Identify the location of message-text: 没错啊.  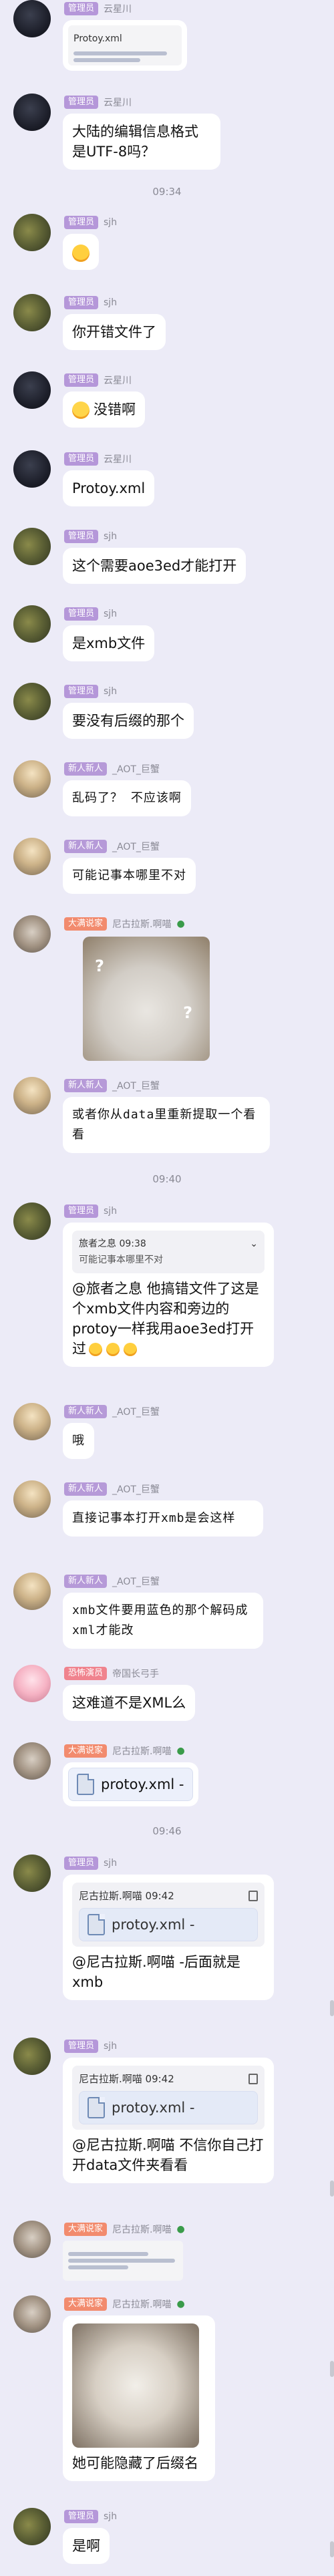
(115, 409).